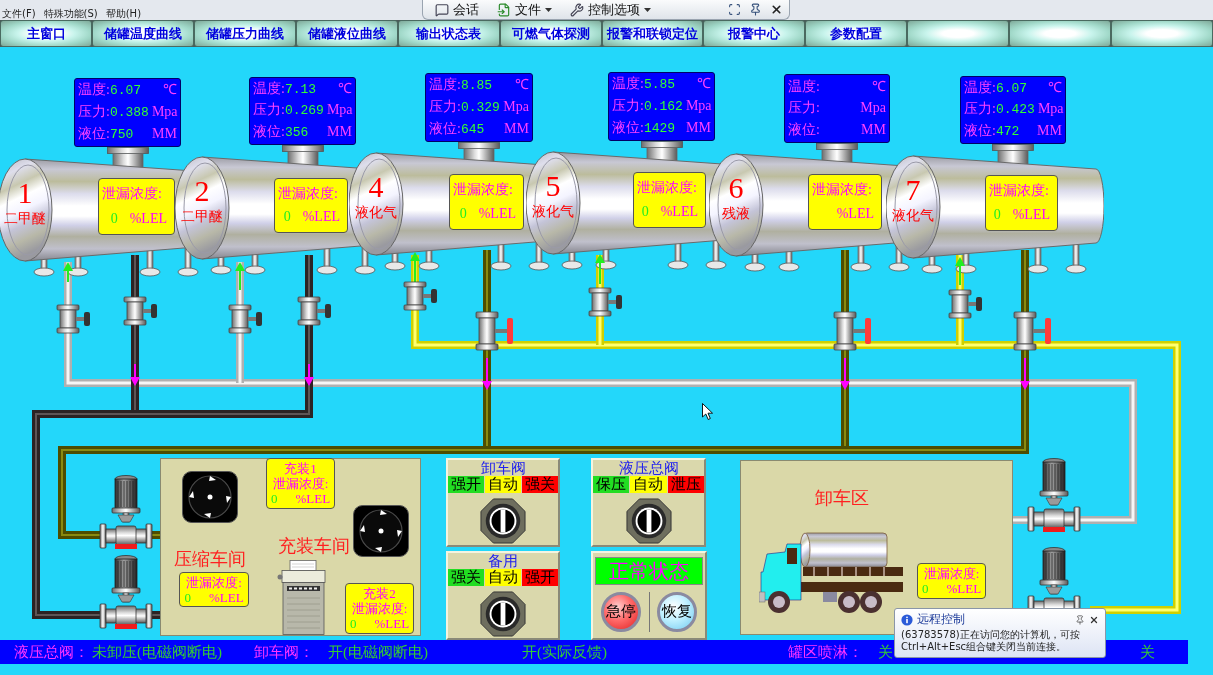  Describe the element at coordinates (648, 468) in the screenshot. I see `panel-title: 液压总阀` at that location.